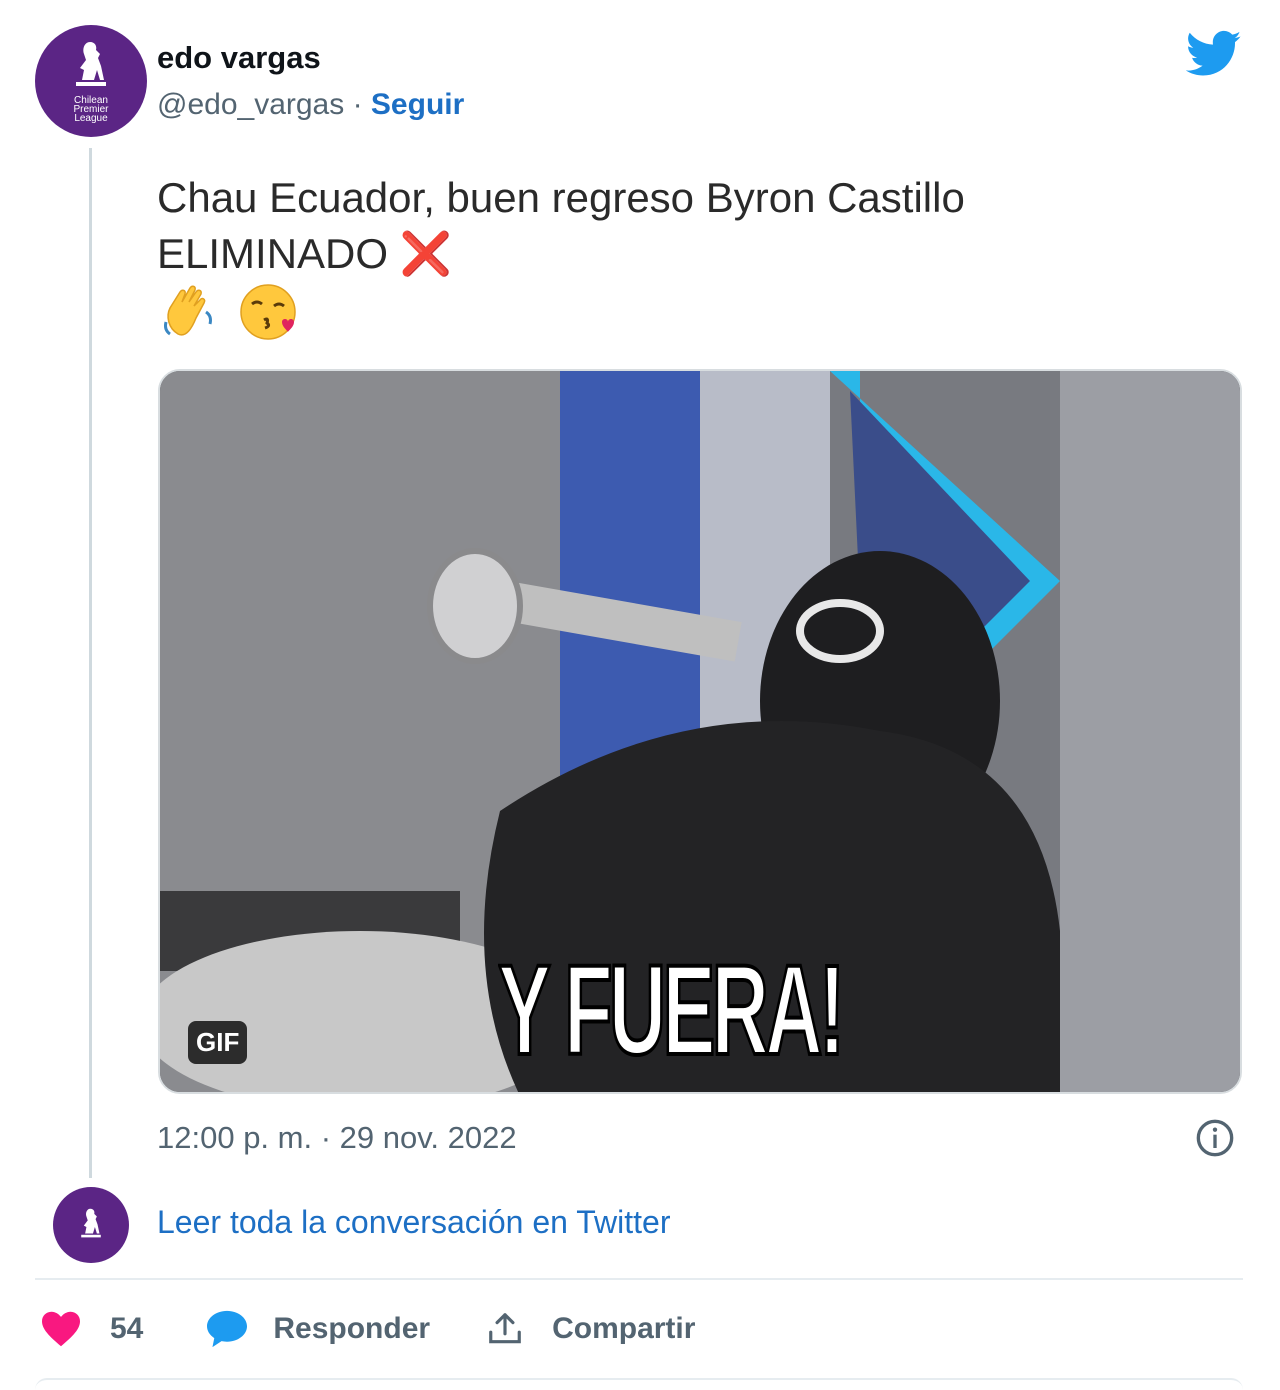  What do you see at coordinates (250, 104) in the screenshot?
I see `author-handle: @edo_vargas` at bounding box center [250, 104].